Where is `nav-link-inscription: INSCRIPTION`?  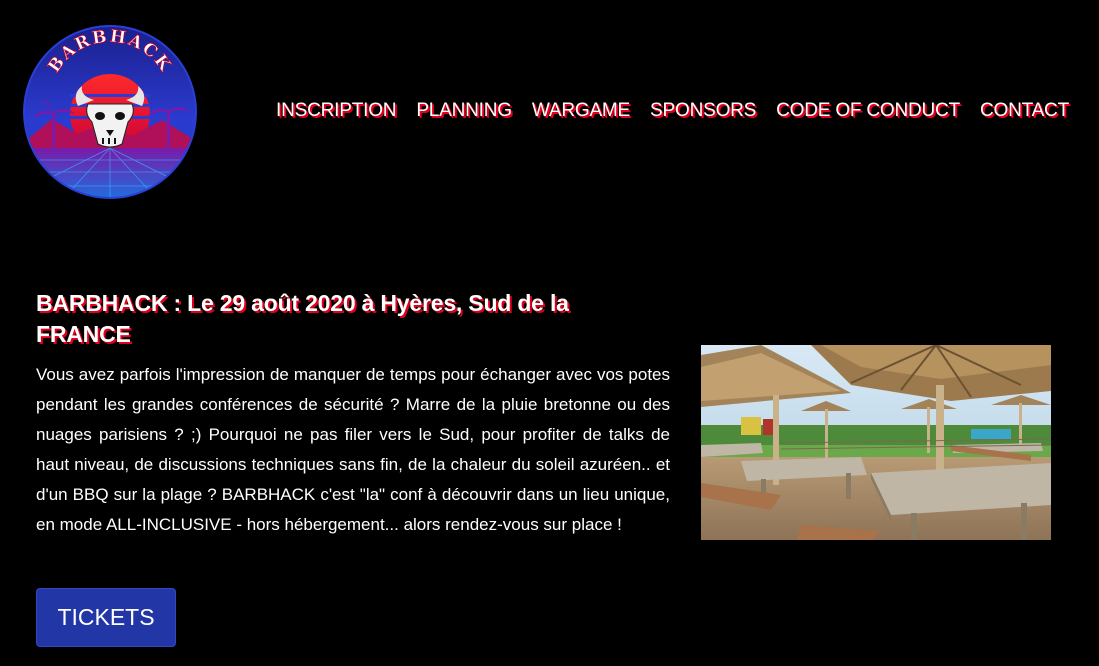
nav-link-inscription: INSCRIPTION is located at coordinates (336, 110).